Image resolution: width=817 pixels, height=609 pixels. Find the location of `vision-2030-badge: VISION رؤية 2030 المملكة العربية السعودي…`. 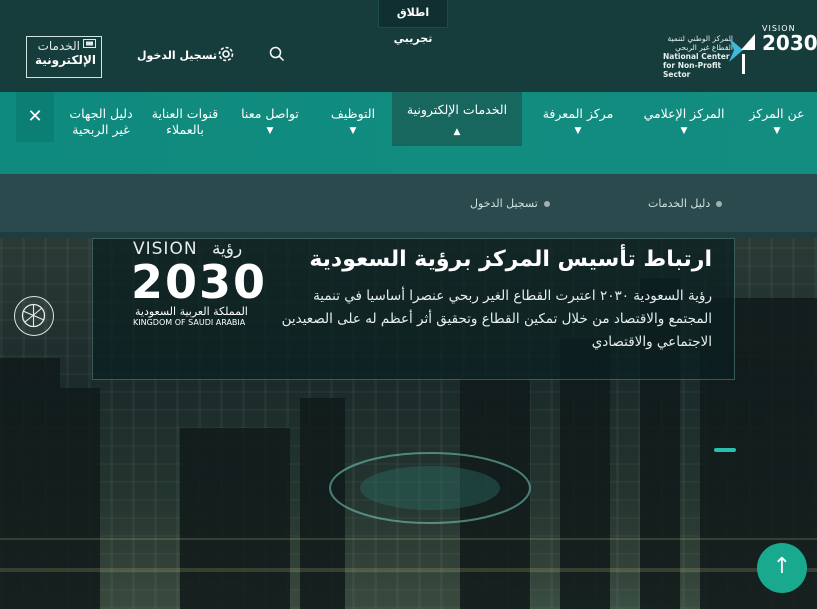

vision-2030-badge: VISION رؤية 2030 المملكة العربية السعودي… is located at coordinates (189, 289).